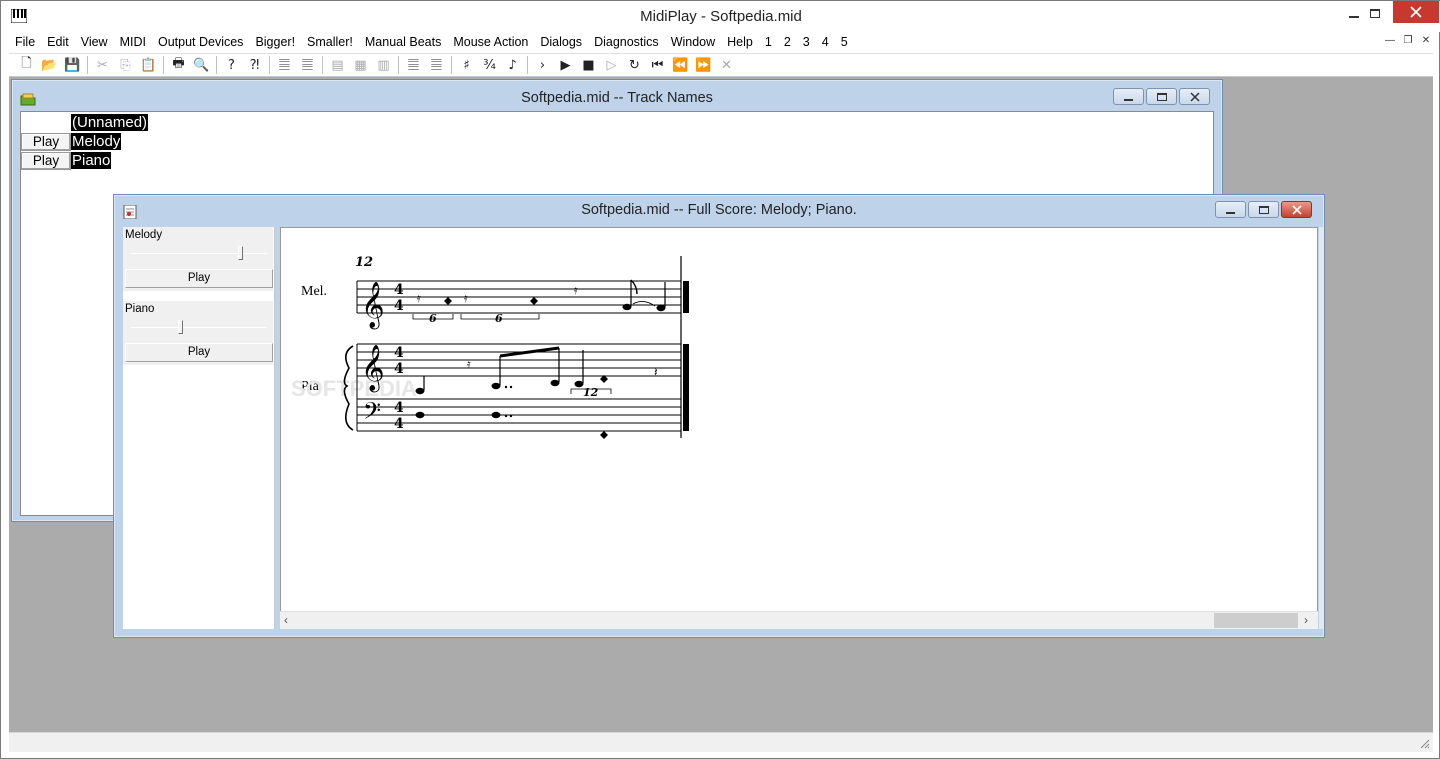  I want to click on menu-item: 3, so click(806, 42).